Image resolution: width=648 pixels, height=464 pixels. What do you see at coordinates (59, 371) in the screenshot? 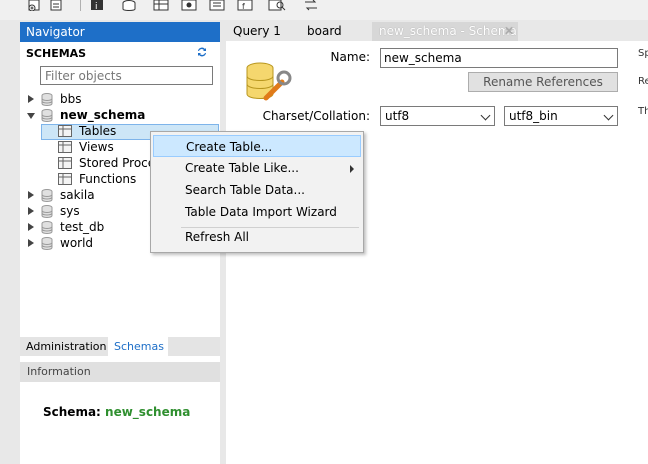
I see `information-title: Information` at bounding box center [59, 371].